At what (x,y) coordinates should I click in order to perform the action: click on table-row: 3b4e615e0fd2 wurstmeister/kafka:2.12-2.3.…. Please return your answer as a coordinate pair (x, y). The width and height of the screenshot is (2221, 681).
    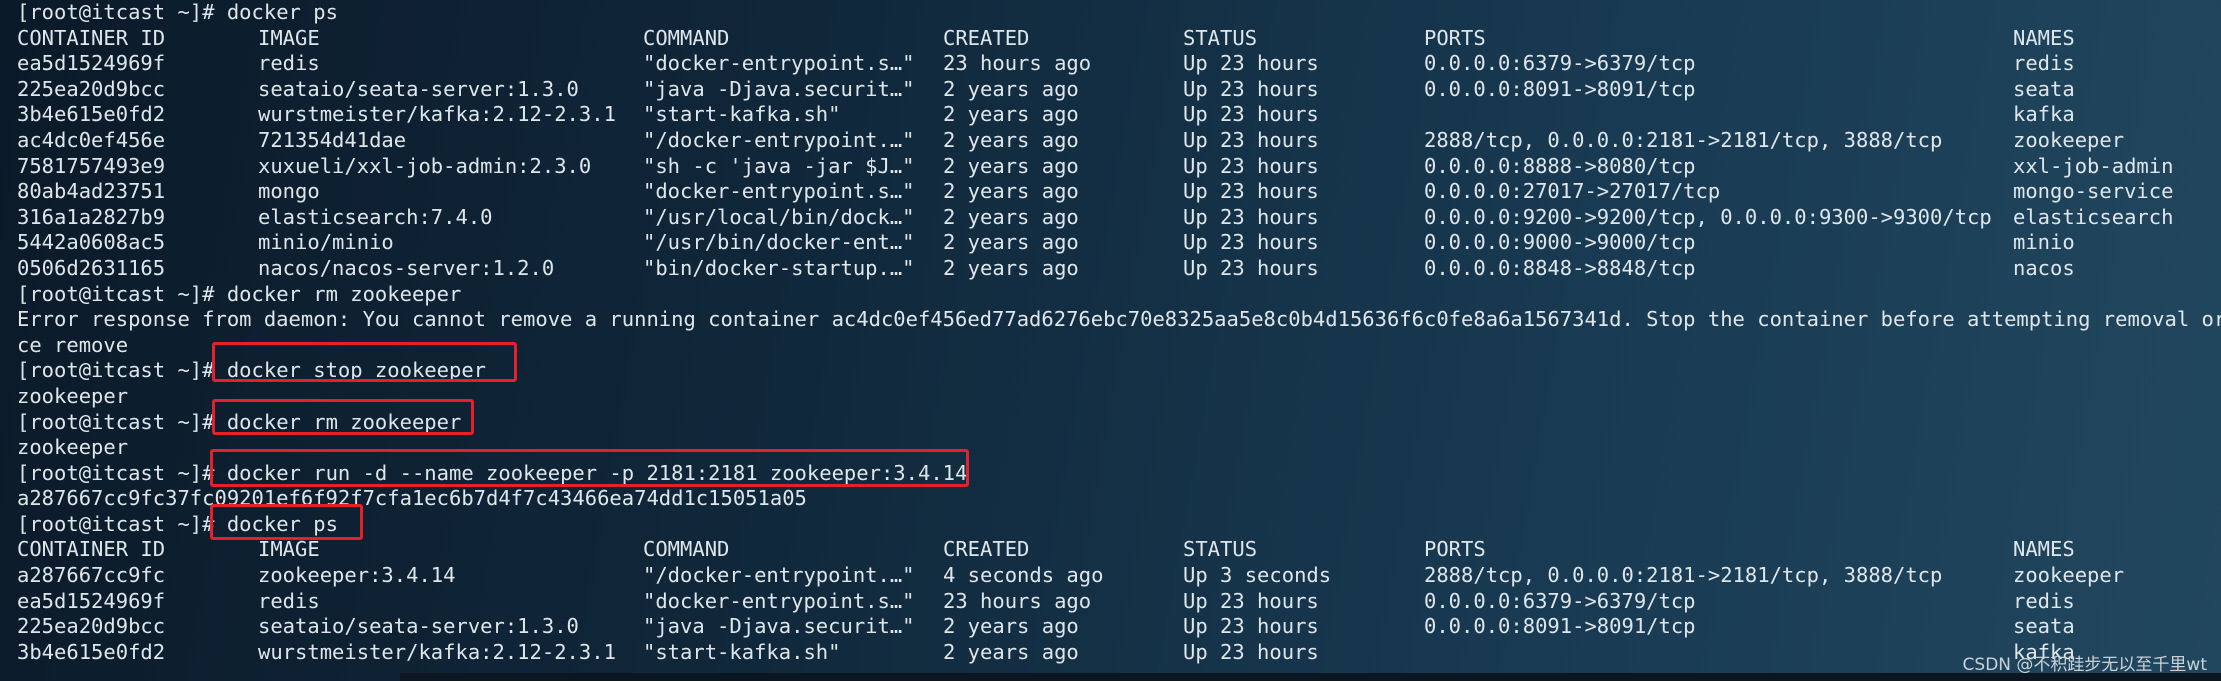
    Looking at the image, I should click on (1119, 653).